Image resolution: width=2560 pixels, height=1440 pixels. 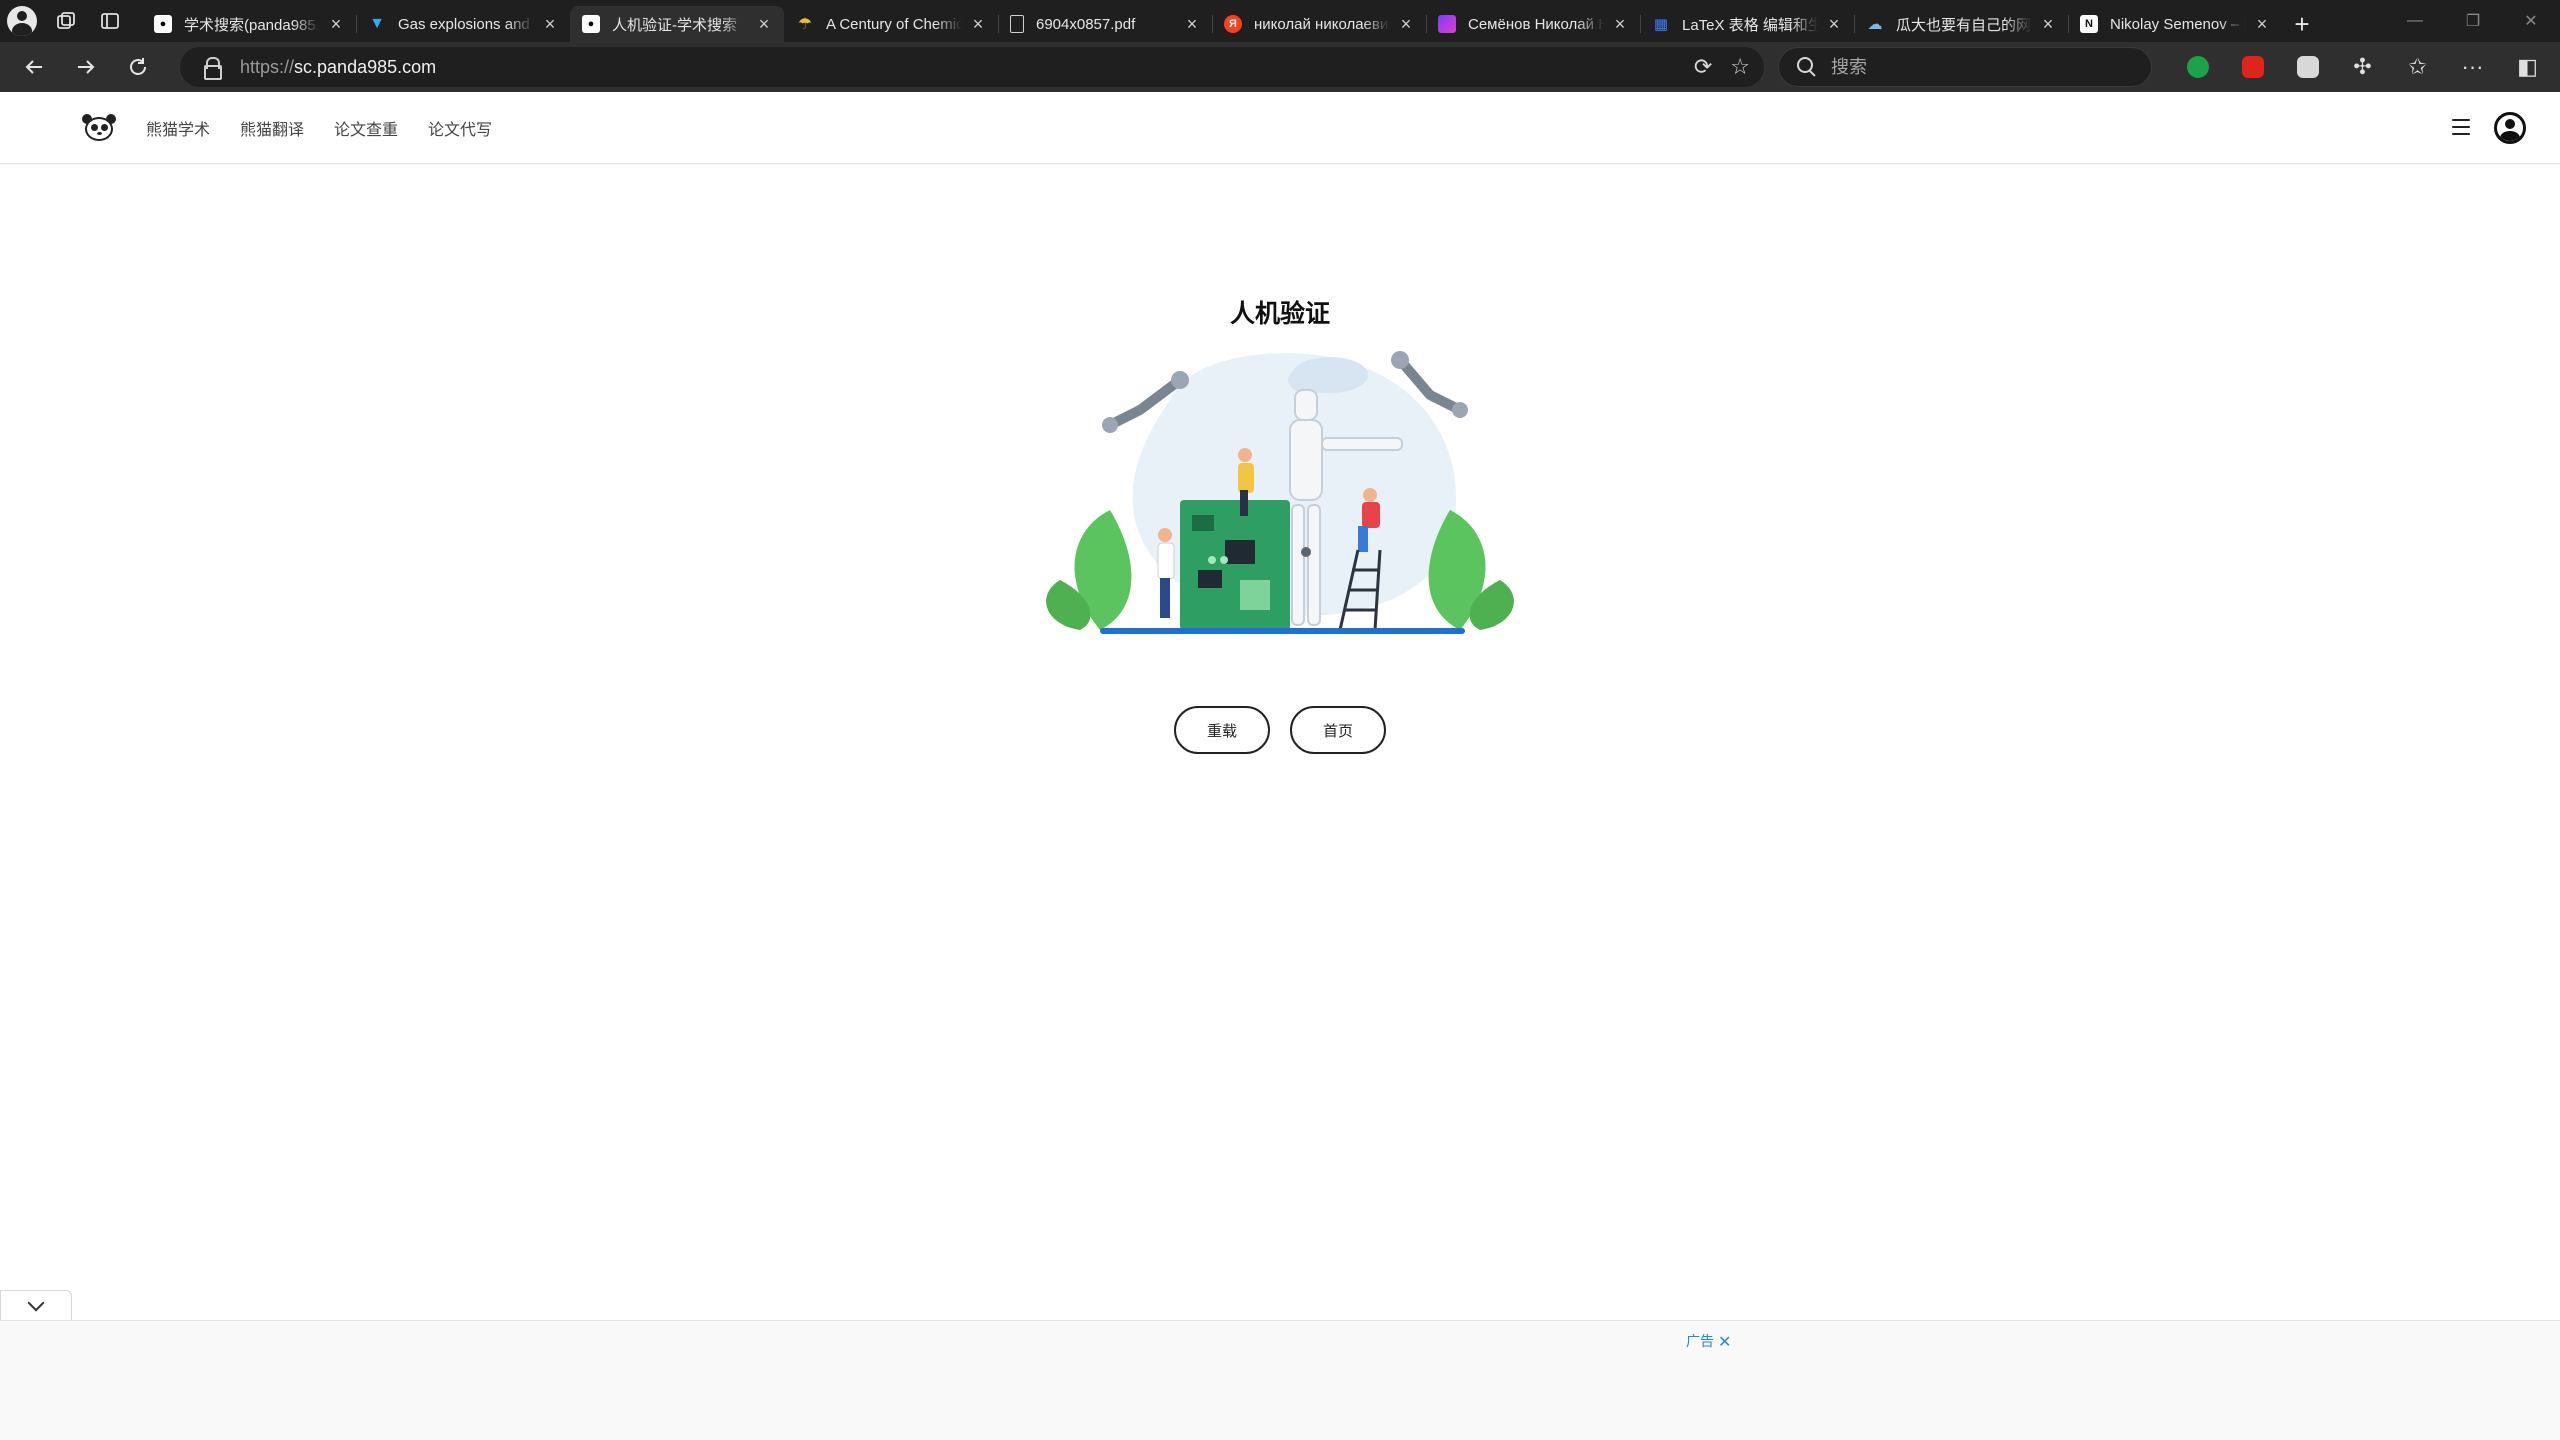 What do you see at coordinates (894, 24) in the screenshot?
I see `tab-title: A Century of Chemical Kinetics` at bounding box center [894, 24].